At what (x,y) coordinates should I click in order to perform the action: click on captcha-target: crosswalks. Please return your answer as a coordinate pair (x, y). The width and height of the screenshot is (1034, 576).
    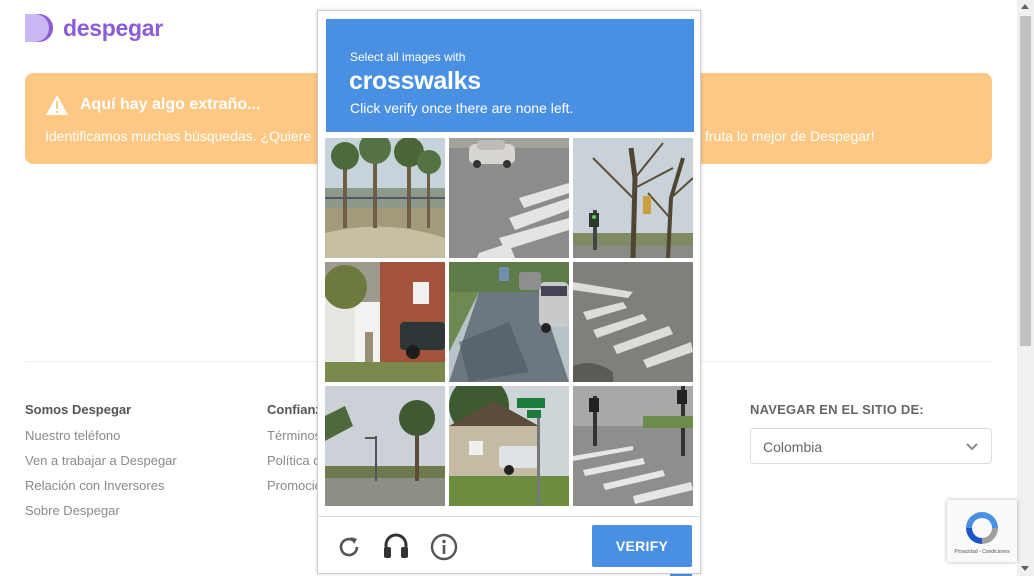
    Looking at the image, I should click on (415, 81).